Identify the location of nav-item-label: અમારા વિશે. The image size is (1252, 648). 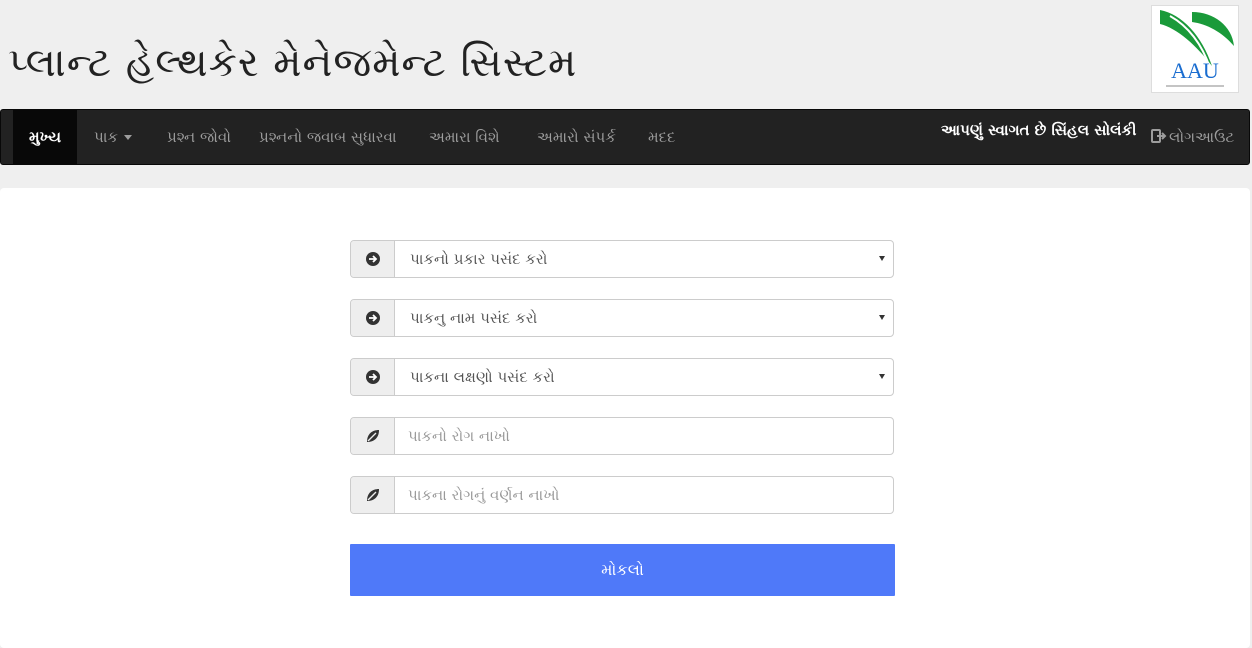
(464, 137).